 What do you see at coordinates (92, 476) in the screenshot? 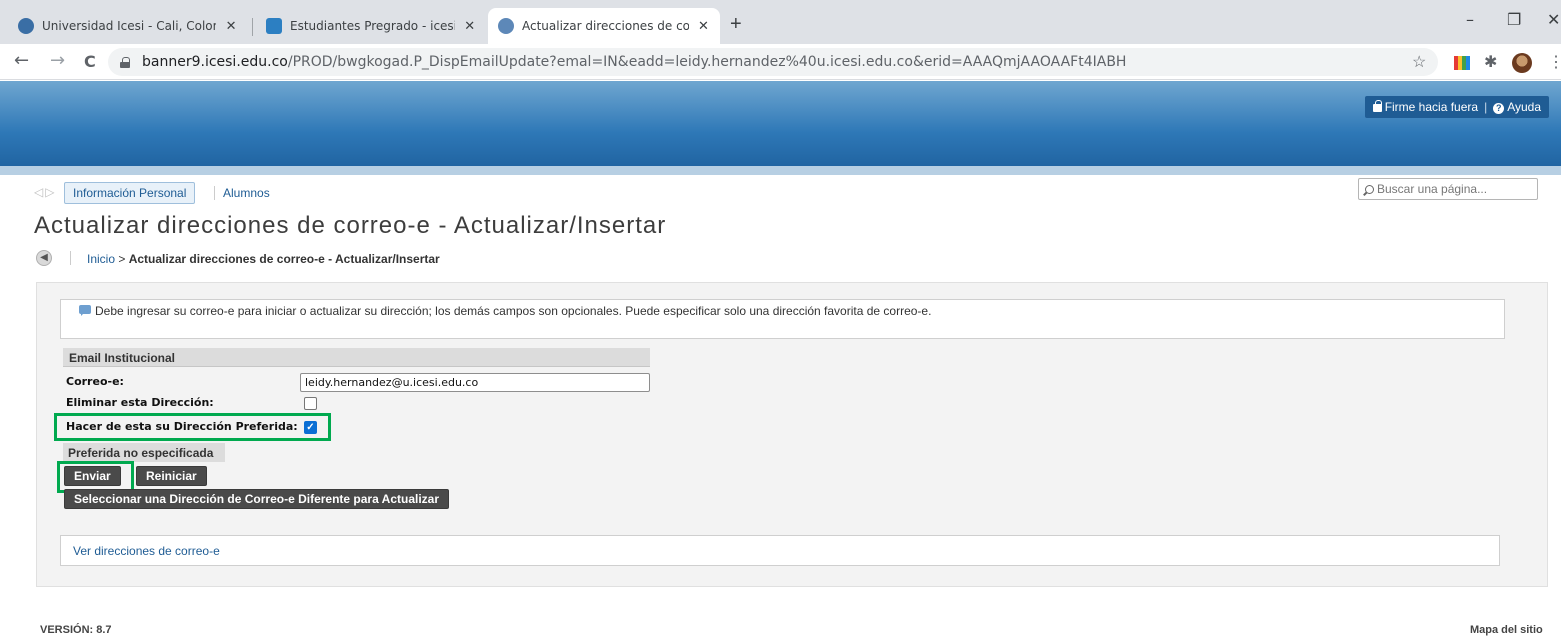
I see `submit-button: Enviar` at bounding box center [92, 476].